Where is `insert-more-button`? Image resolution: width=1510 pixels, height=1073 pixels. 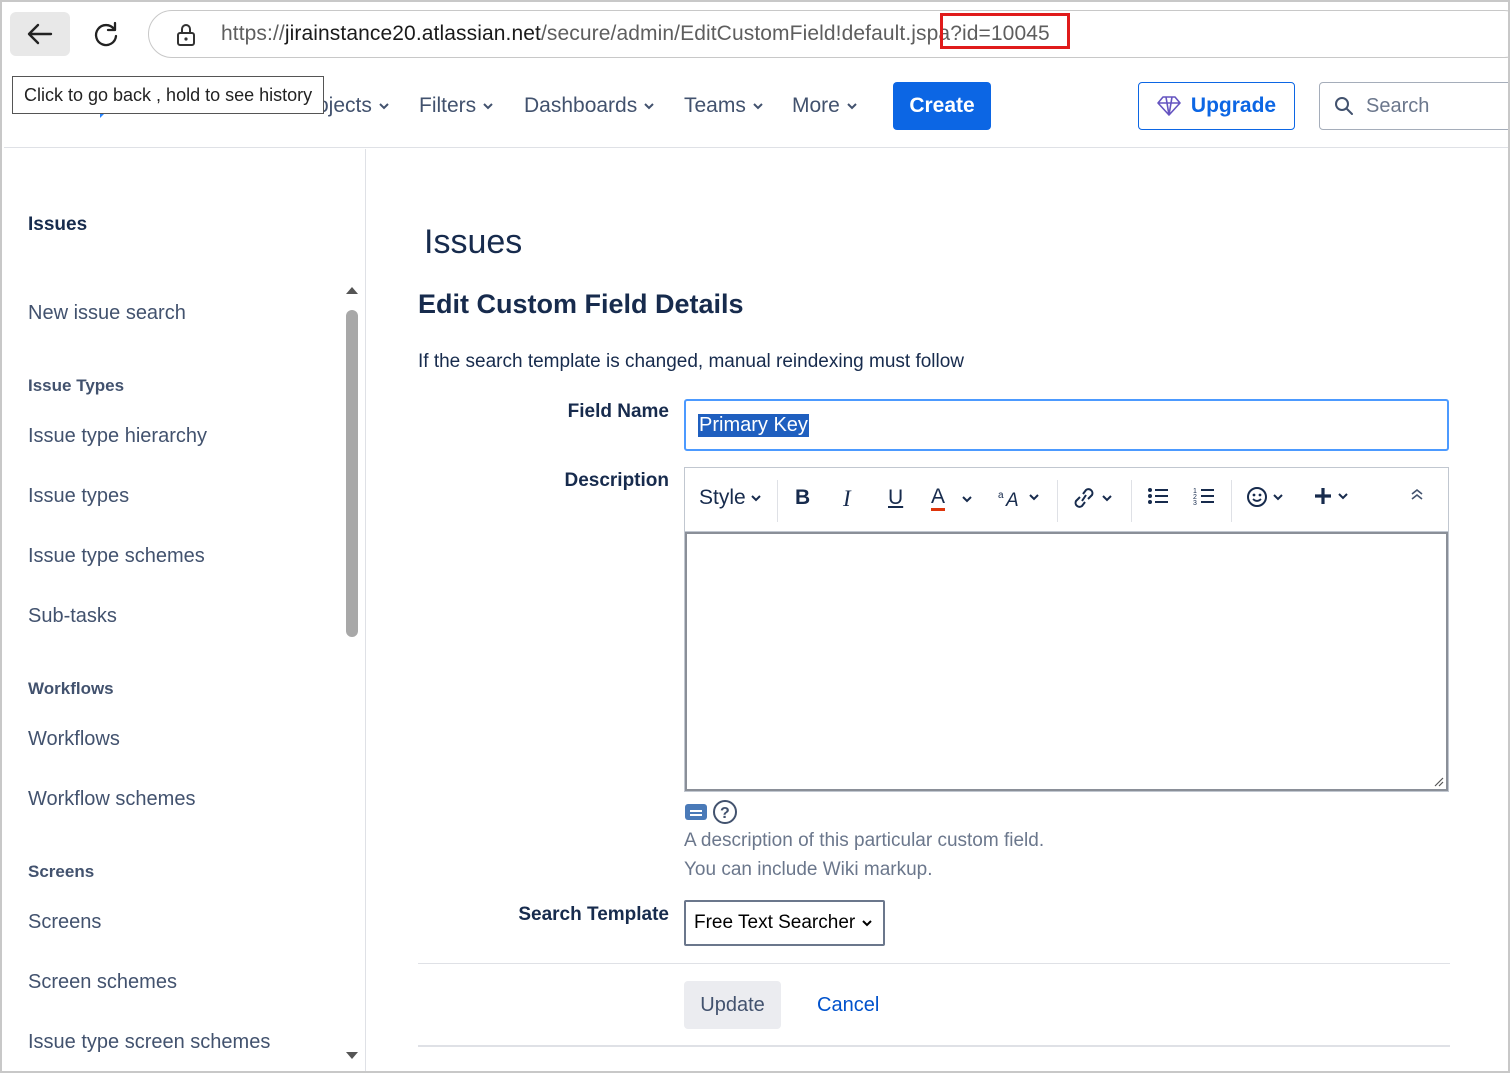 insert-more-button is located at coordinates (1331, 496).